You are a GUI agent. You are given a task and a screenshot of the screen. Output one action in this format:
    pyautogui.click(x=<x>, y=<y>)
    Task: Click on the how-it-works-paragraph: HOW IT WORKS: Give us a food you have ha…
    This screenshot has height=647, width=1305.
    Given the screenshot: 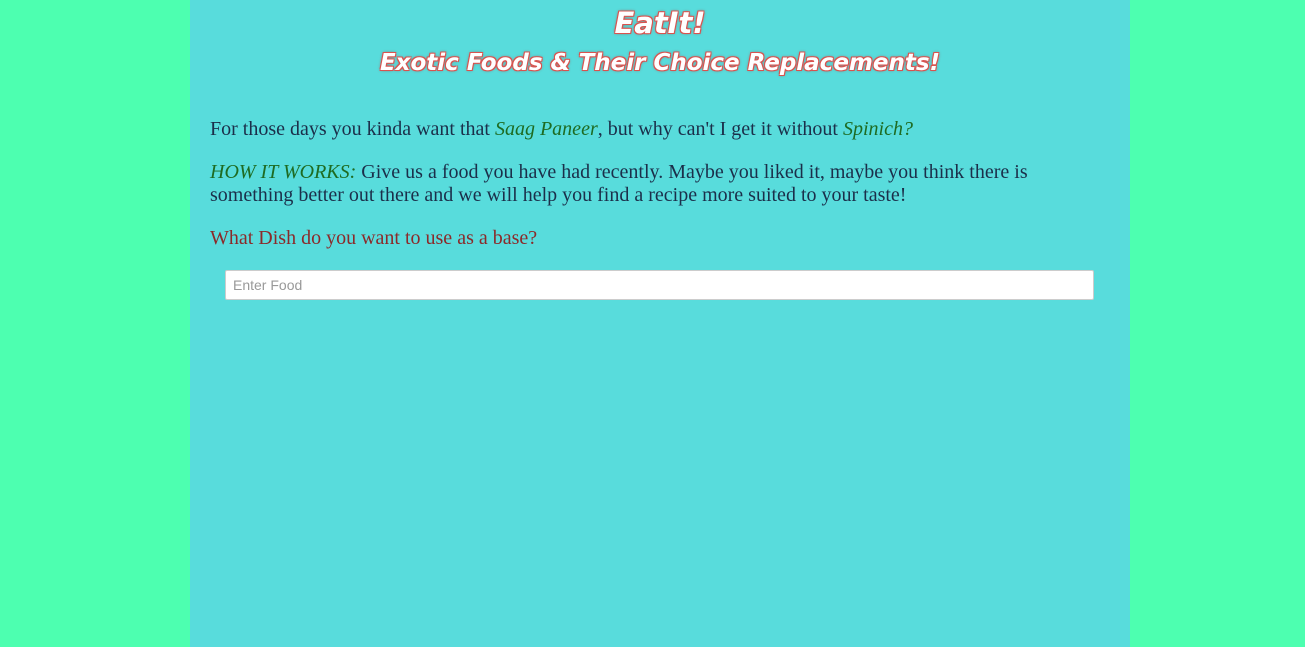 What is the action you would take?
    pyautogui.click(x=650, y=184)
    